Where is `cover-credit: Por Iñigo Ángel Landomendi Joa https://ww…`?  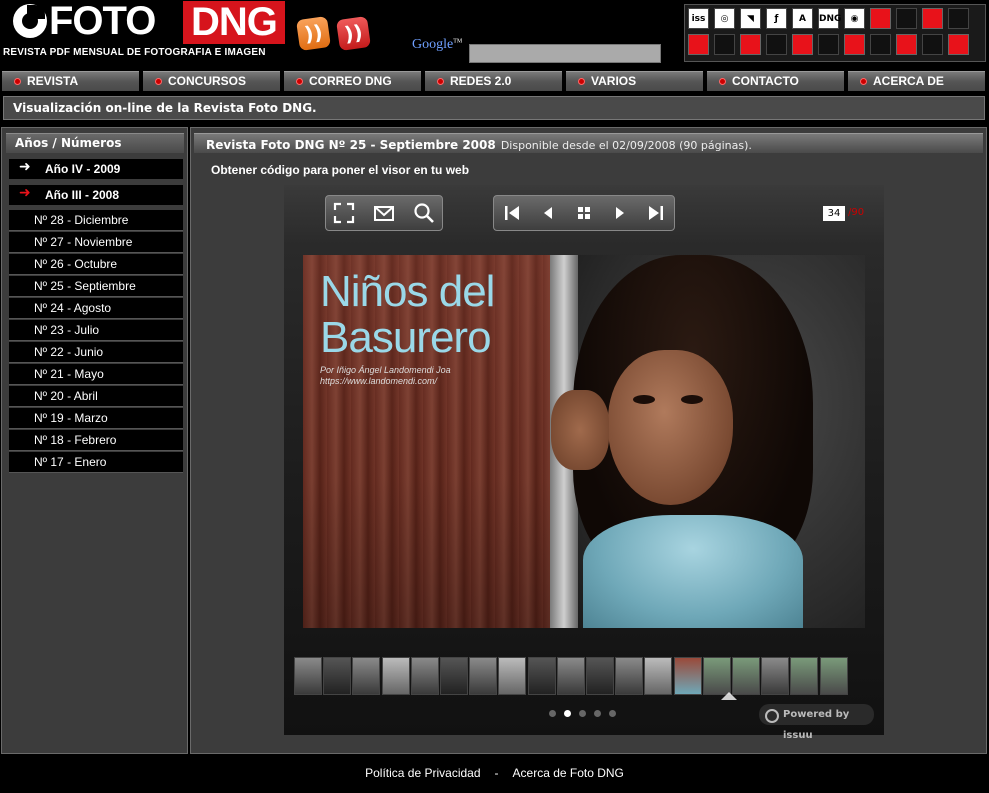
cover-credit: Por Iñigo Ángel Landomendi Joa https://ww… is located at coordinates (385, 375).